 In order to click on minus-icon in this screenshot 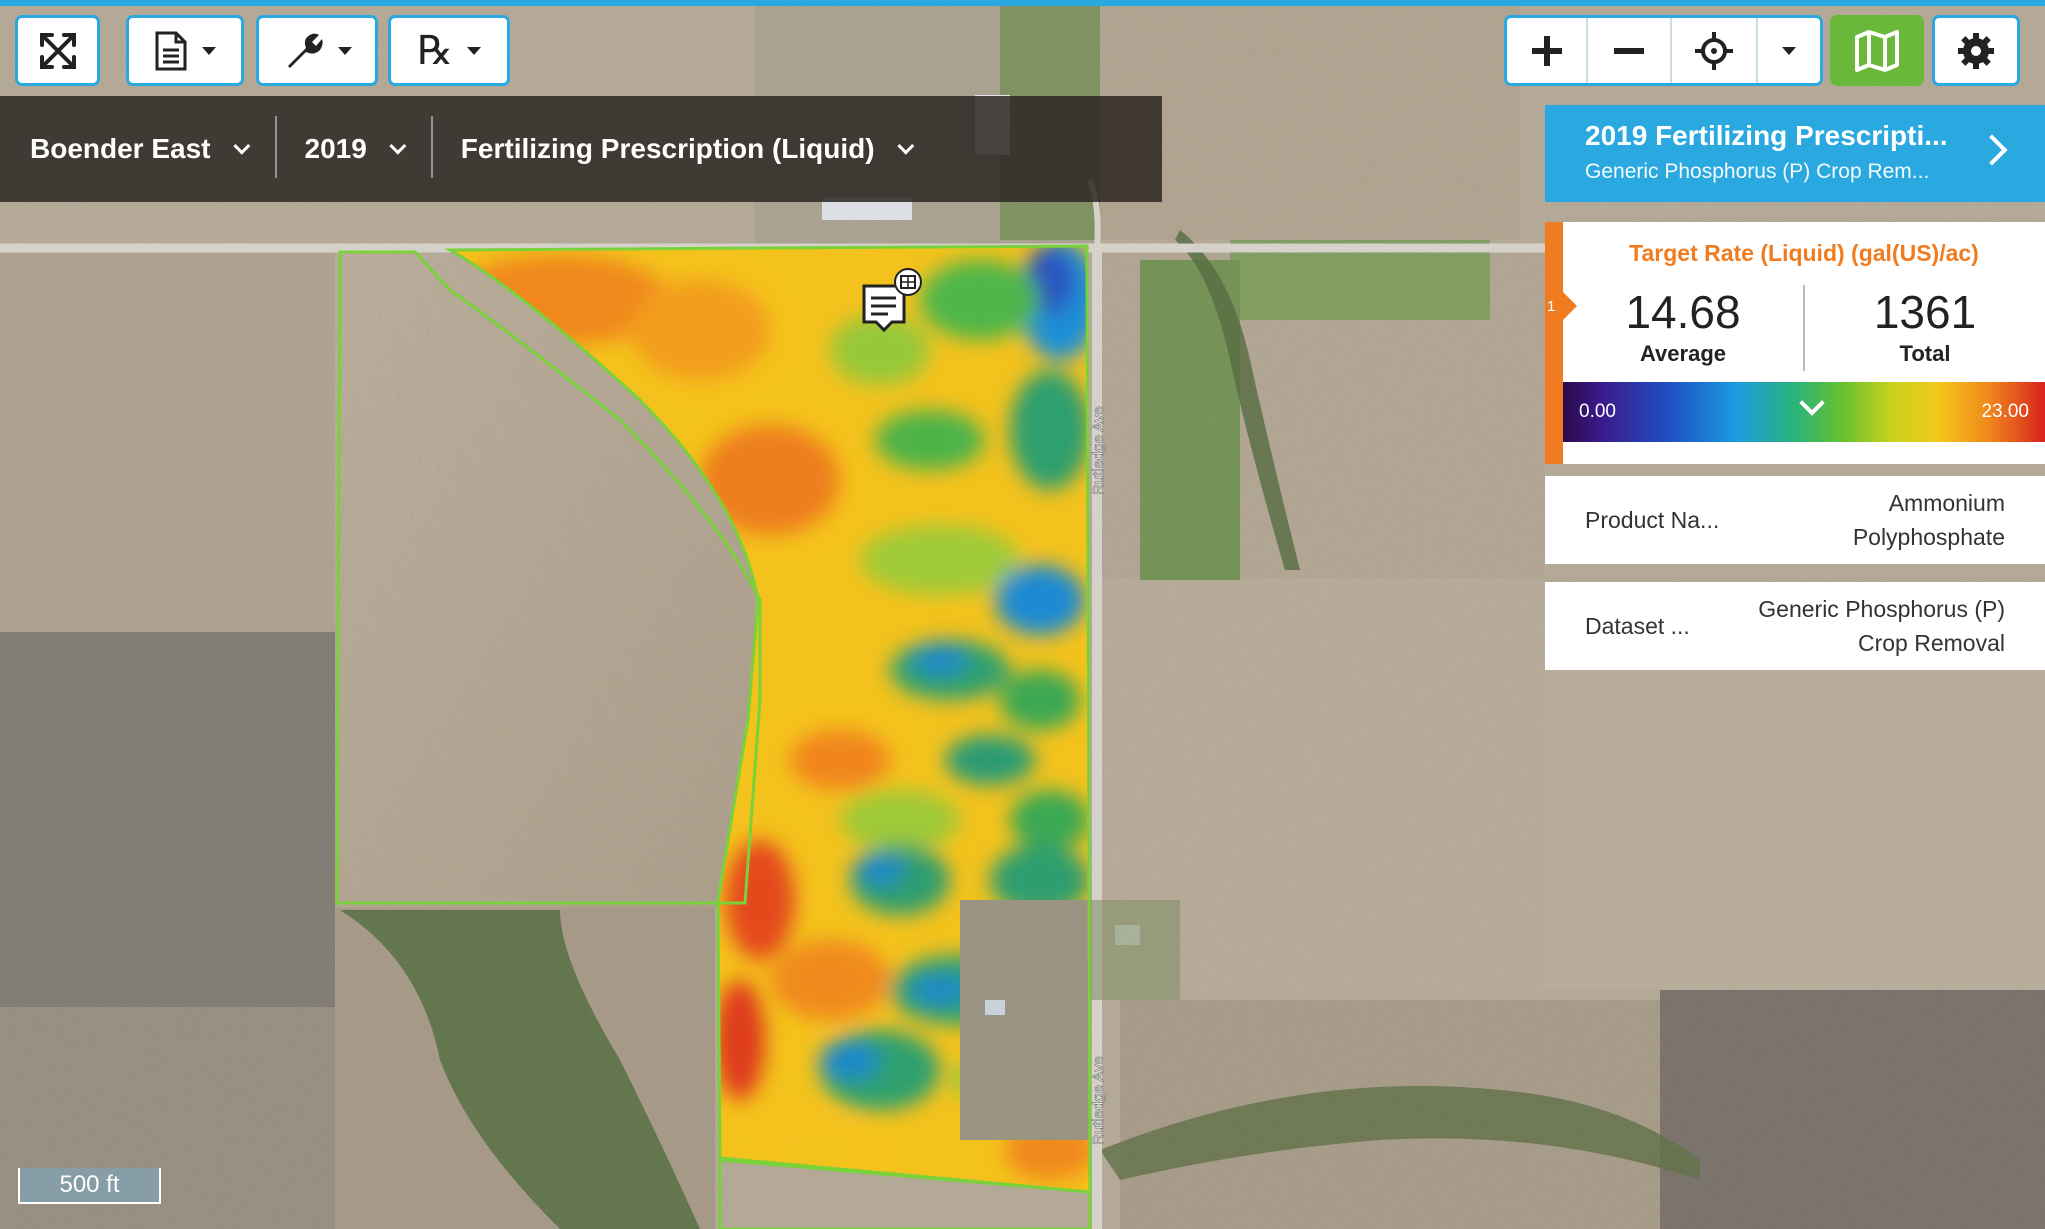, I will do `click(1629, 50)`.